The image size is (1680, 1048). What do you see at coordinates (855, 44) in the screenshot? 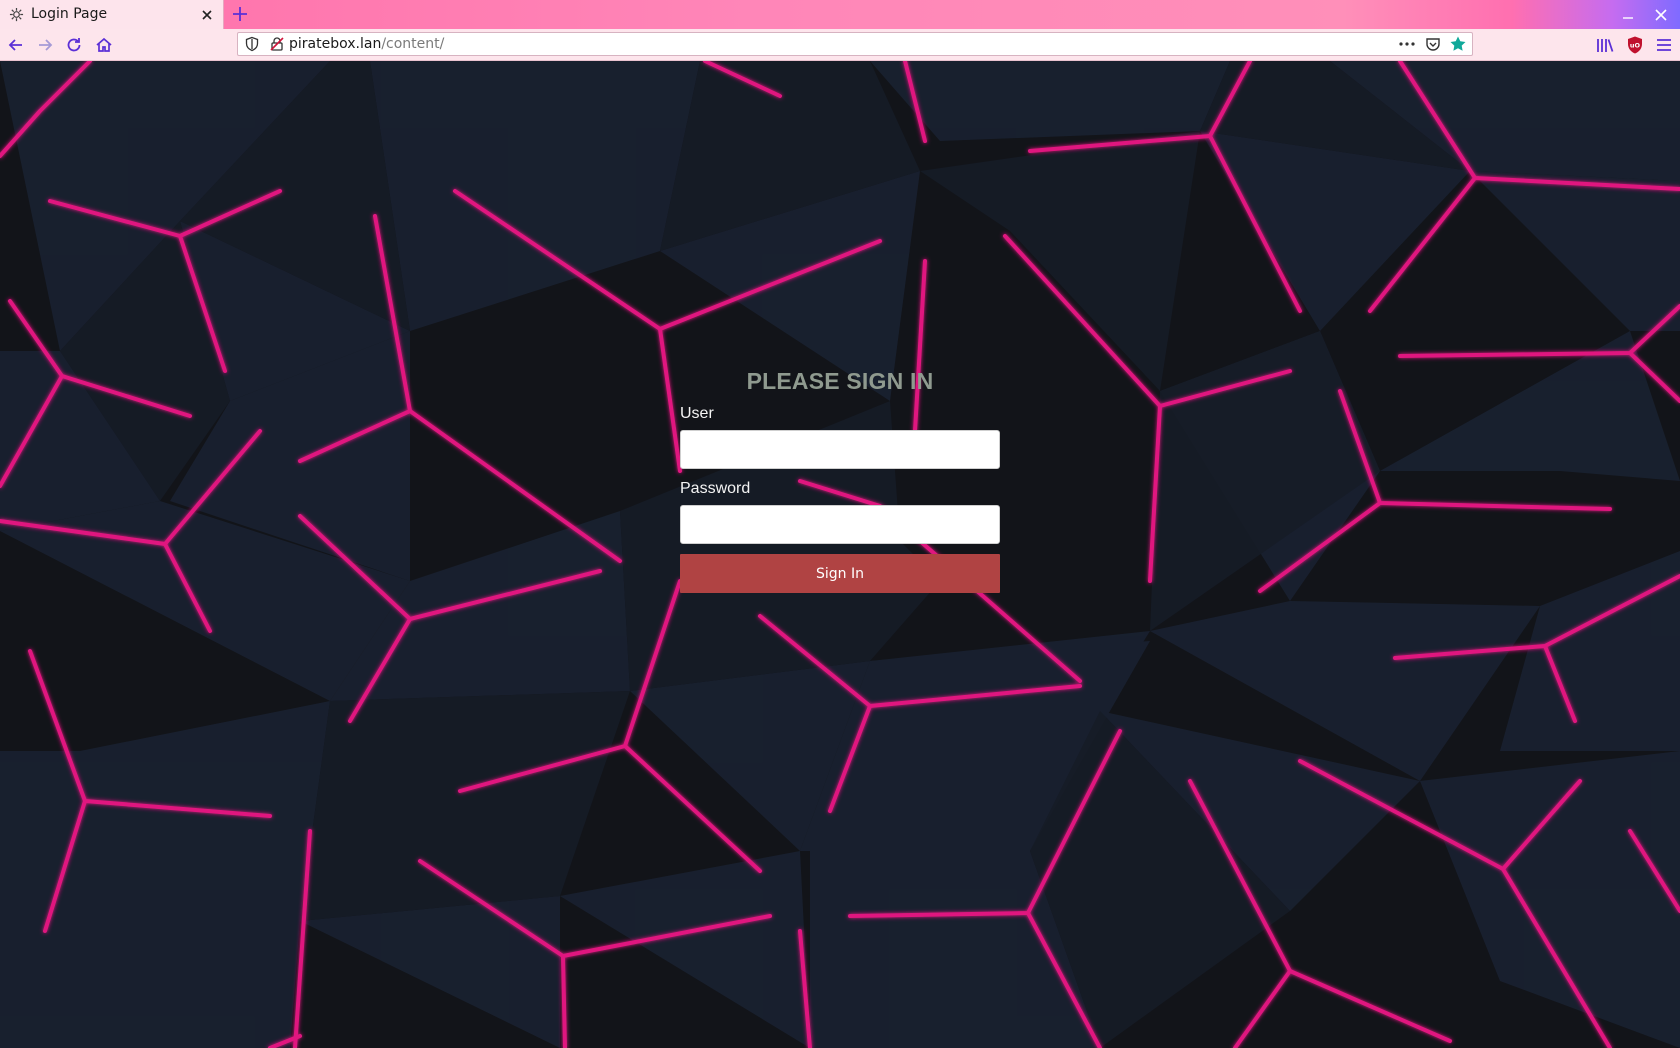
I see `url-bar: piratebox.lan/content/` at bounding box center [855, 44].